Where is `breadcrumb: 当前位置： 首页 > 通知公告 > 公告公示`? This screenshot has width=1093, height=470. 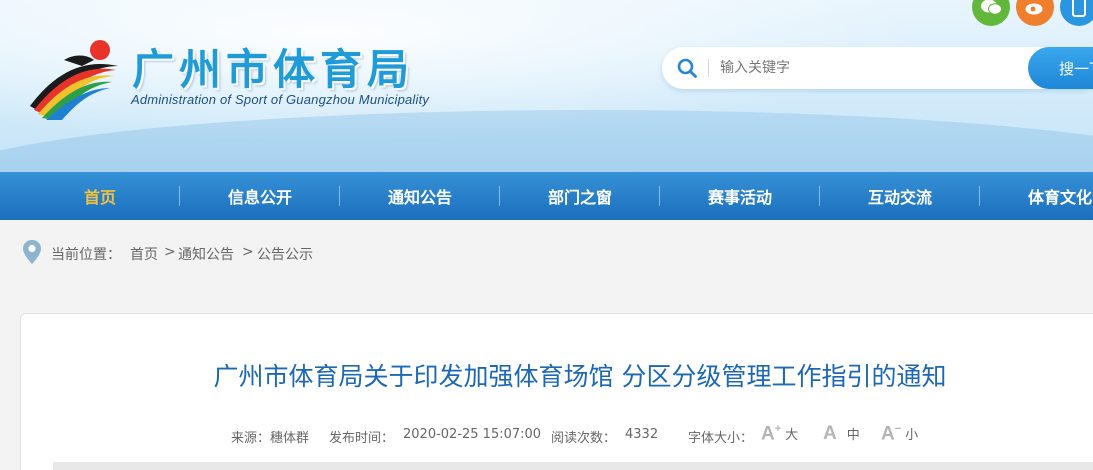 breadcrumb: 当前位置： 首页 > 通知公告 > 公告公示 is located at coordinates (546, 252).